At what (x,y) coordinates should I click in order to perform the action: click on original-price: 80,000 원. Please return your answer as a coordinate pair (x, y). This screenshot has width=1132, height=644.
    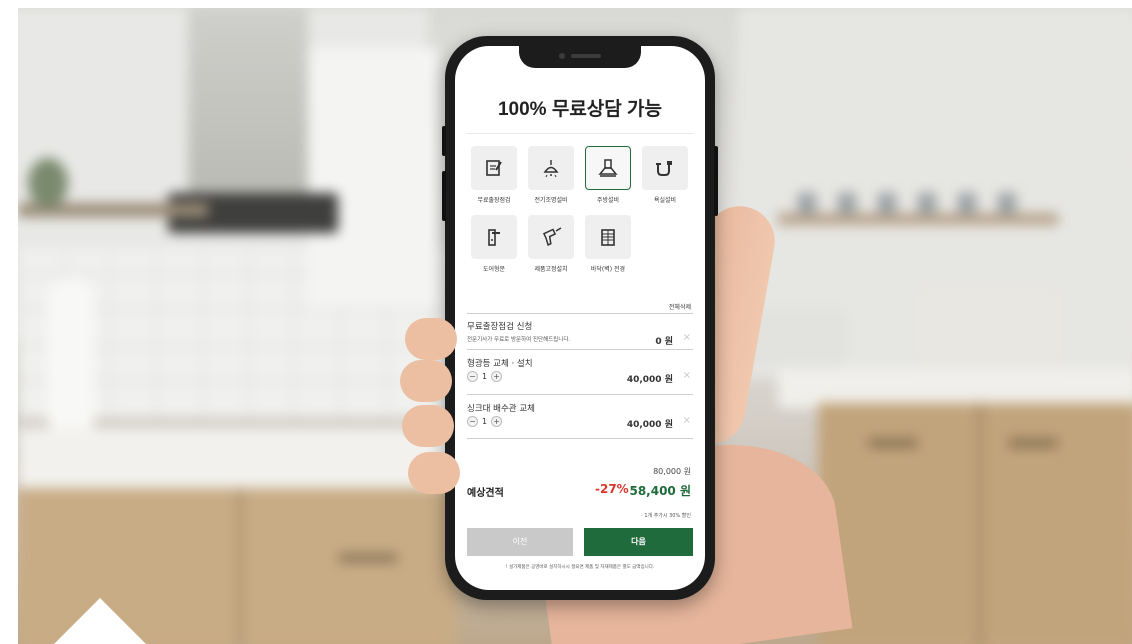
    Looking at the image, I should click on (672, 471).